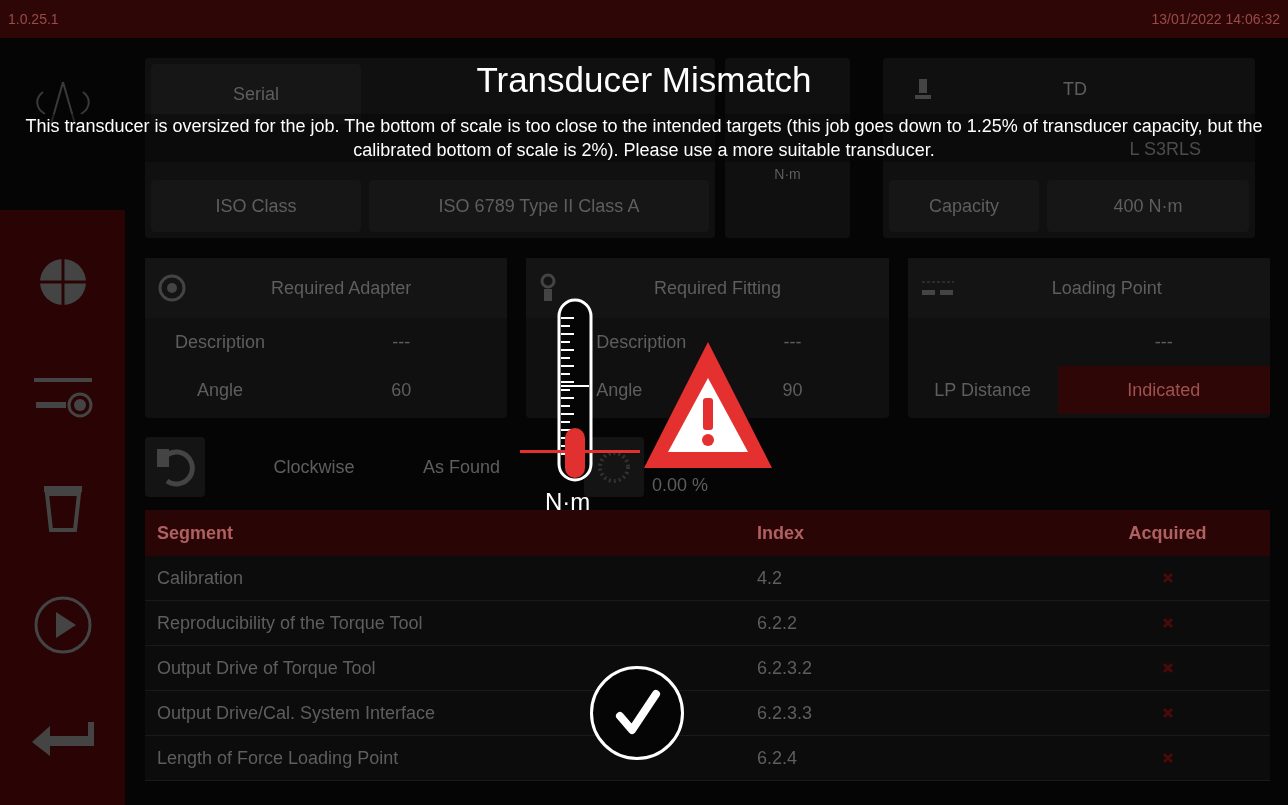 The image size is (1288, 805). Describe the element at coordinates (1106, 288) in the screenshot. I see `card-title: Loading Point` at that location.